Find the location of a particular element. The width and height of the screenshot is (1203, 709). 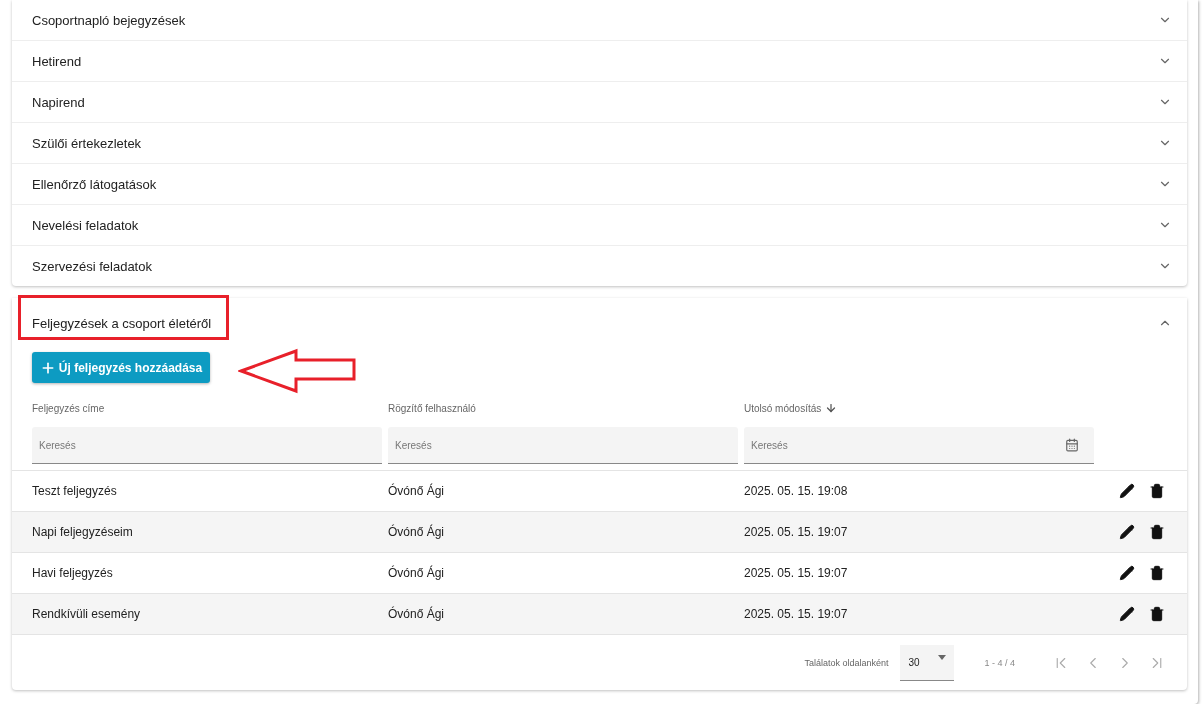

section-title: Hetirend is located at coordinates (57, 61).